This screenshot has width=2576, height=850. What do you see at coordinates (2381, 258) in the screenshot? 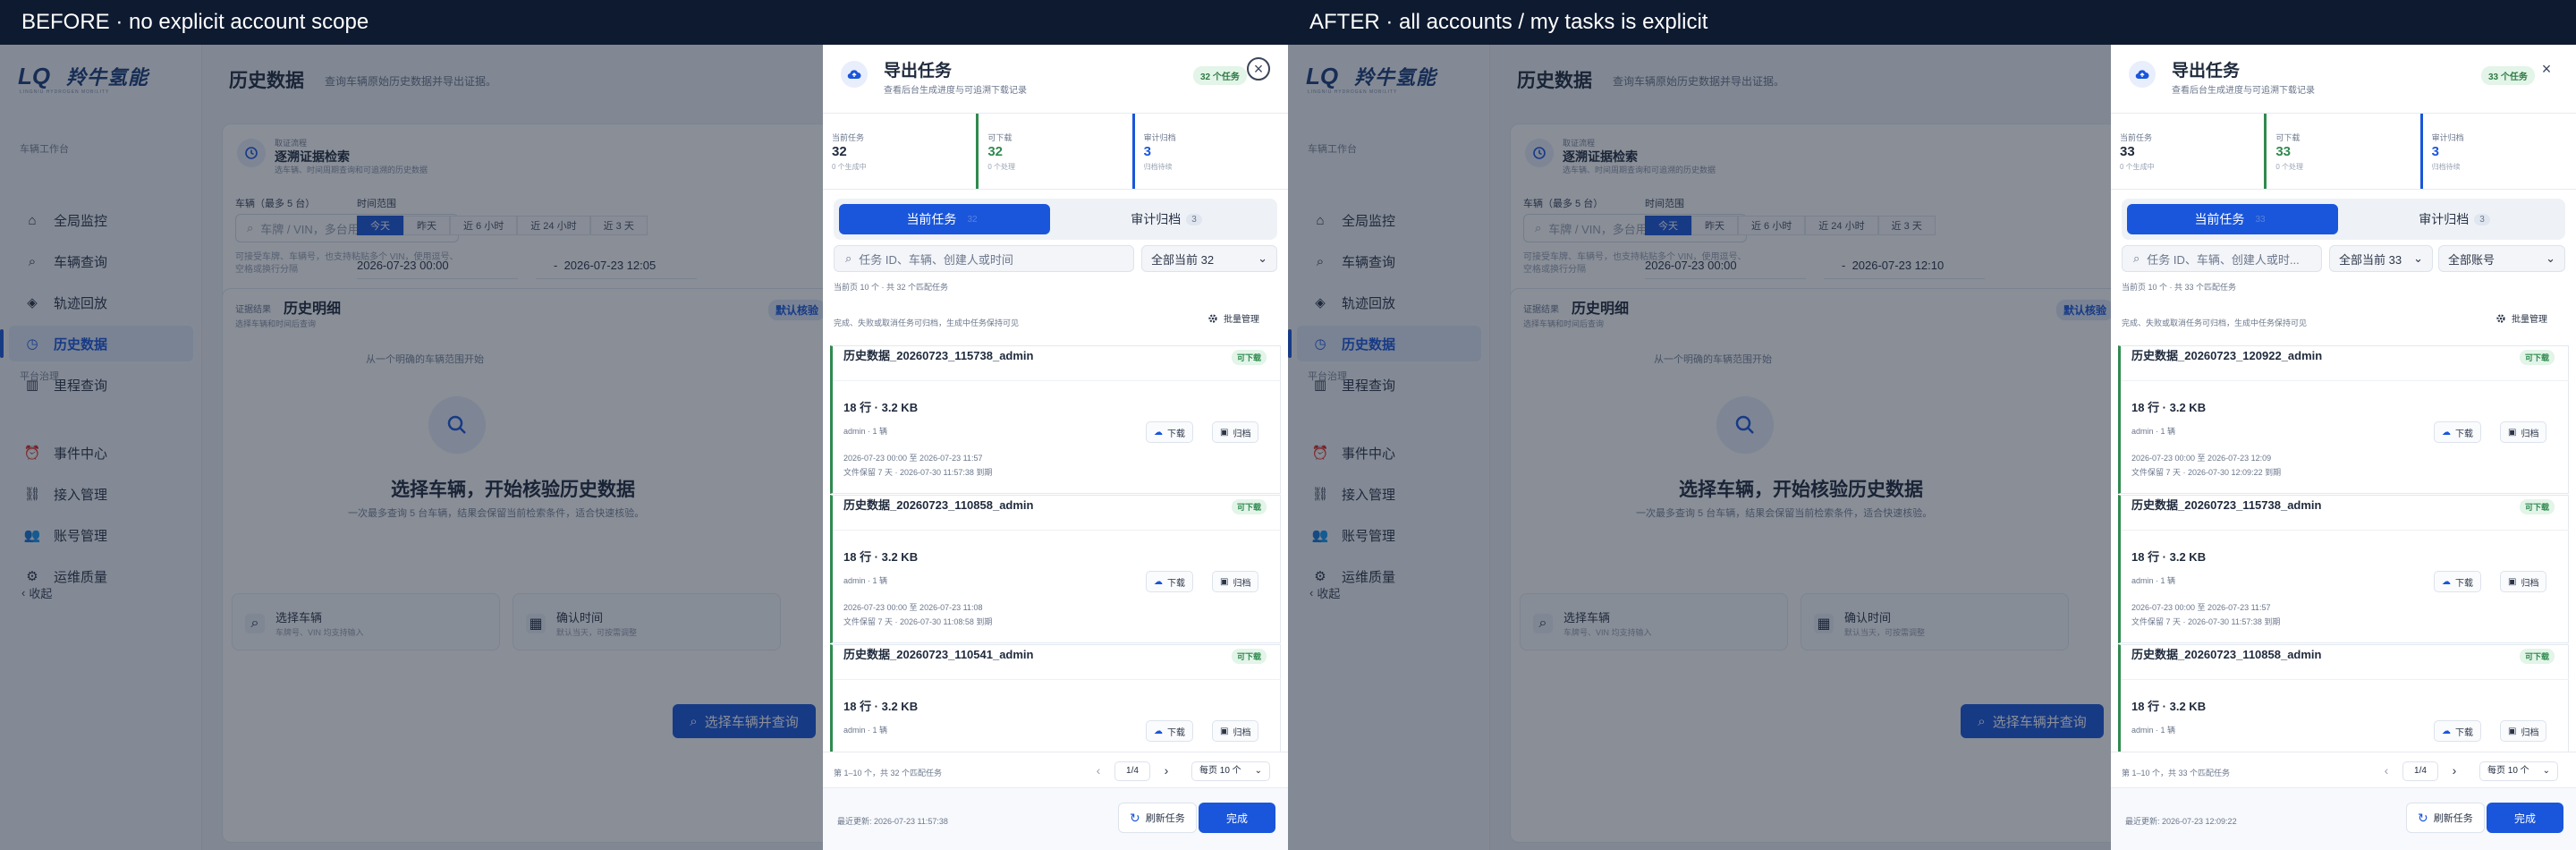
I see `scope-select: 全部当前 33 ⌄` at bounding box center [2381, 258].